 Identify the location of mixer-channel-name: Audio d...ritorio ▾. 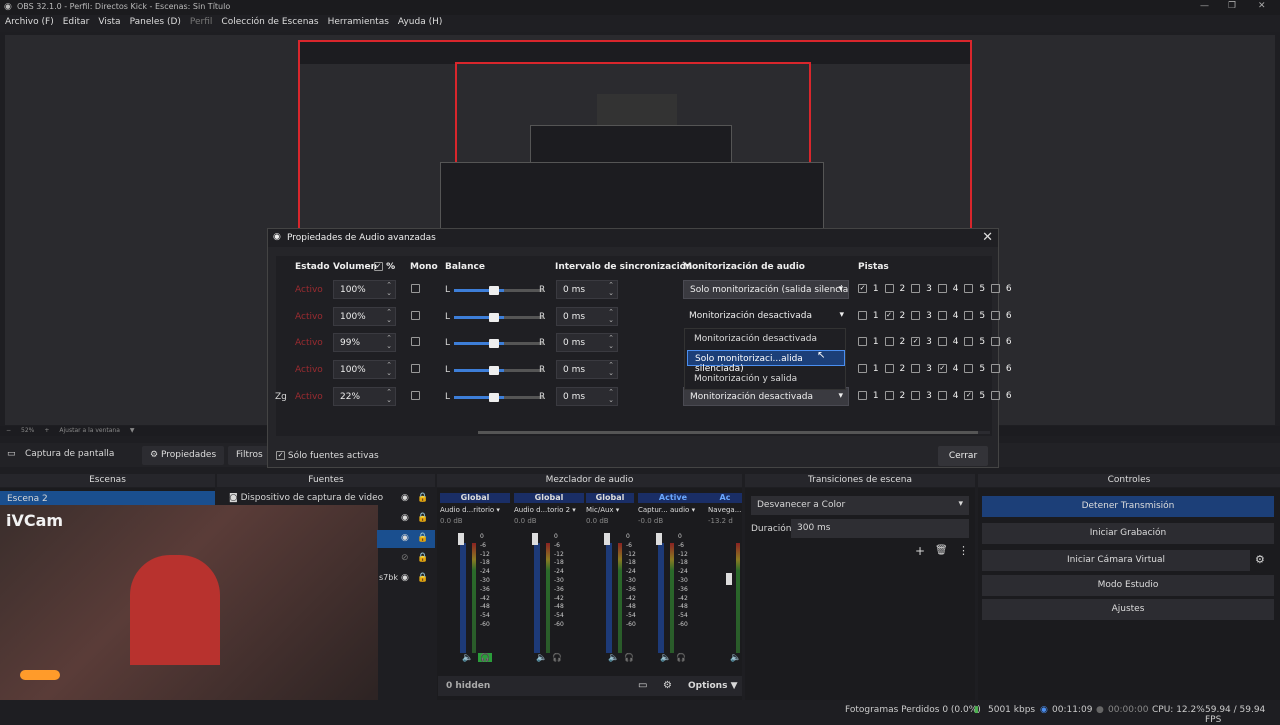
(475, 510).